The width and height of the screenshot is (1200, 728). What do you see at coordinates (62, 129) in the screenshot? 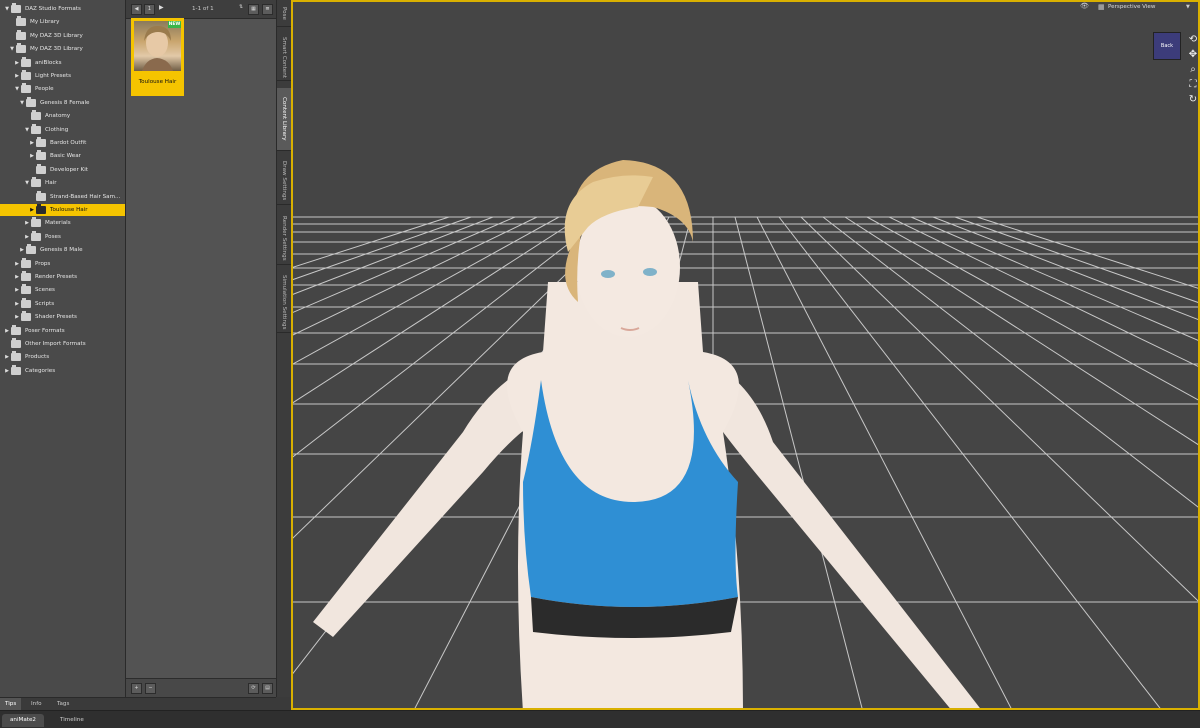
I see `tree-item: ▼ Clothing` at bounding box center [62, 129].